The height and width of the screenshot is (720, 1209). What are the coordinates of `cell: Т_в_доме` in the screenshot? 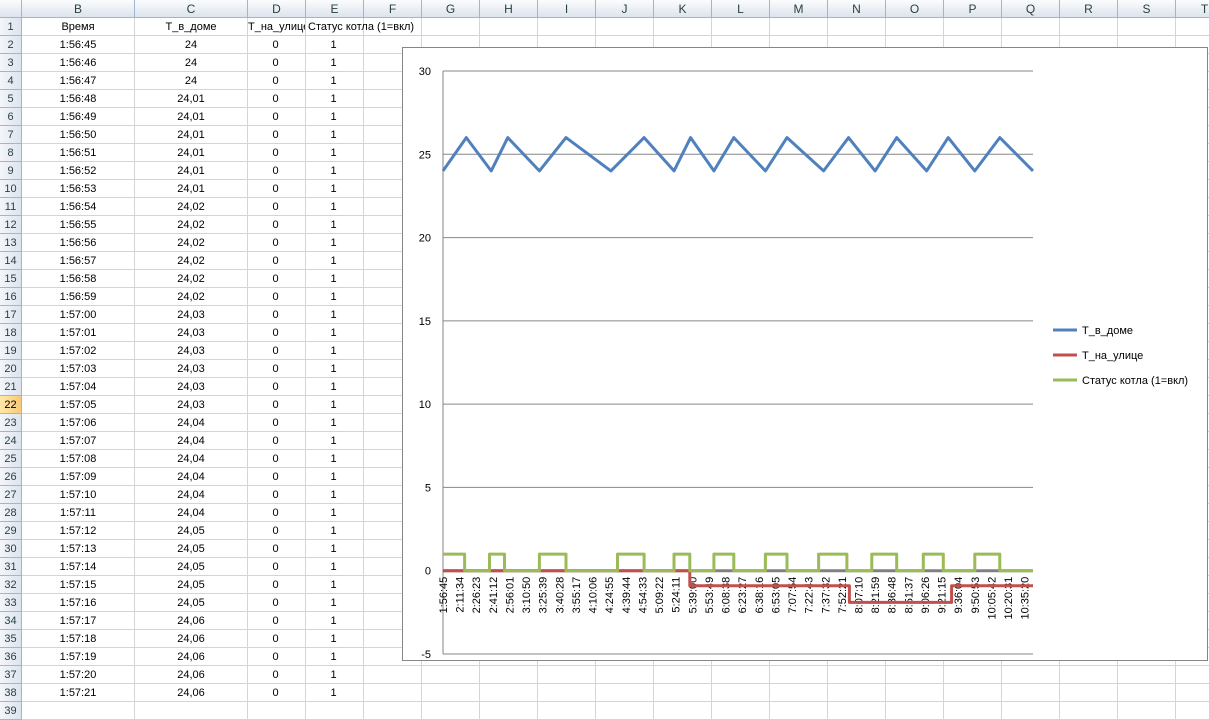 It's located at (191, 27).